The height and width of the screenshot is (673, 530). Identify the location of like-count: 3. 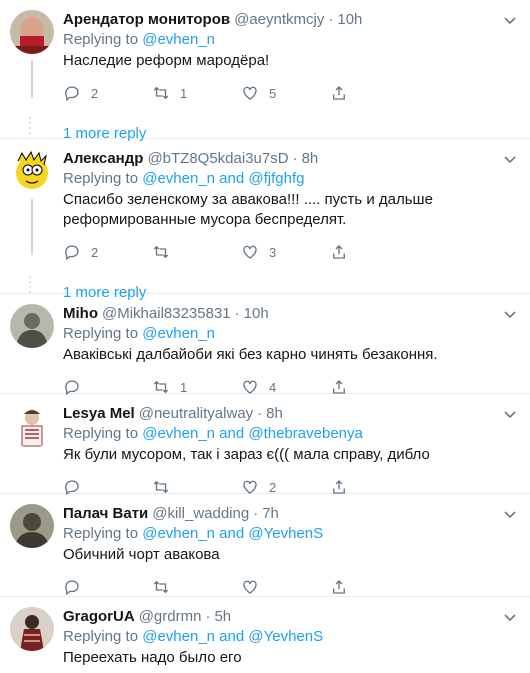
(273, 252).